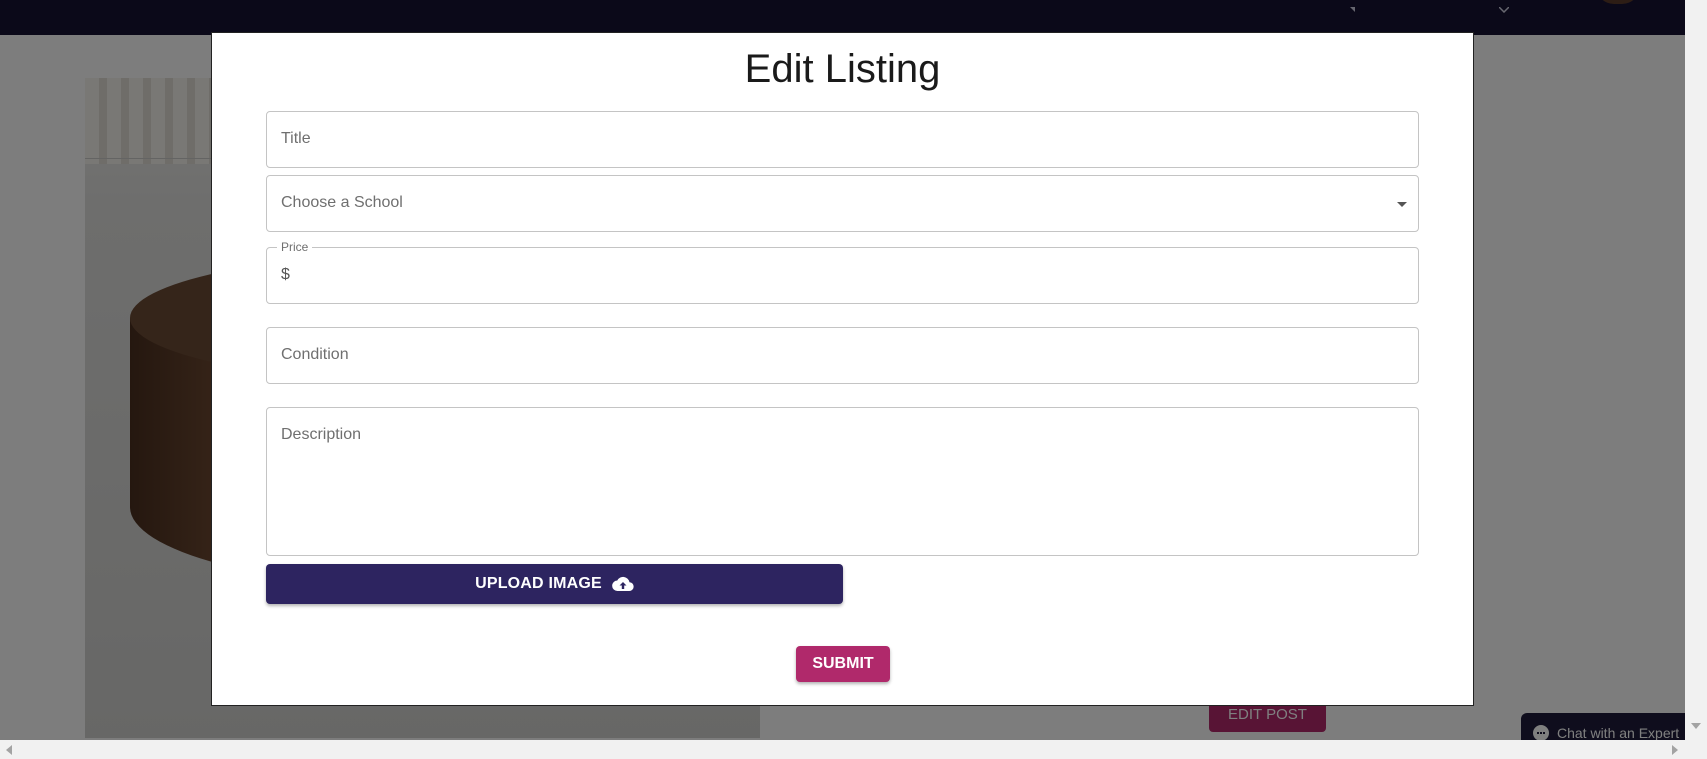 This screenshot has width=1707, height=759. Describe the element at coordinates (843, 664) in the screenshot. I see `submit-button: SUBMIT` at that location.